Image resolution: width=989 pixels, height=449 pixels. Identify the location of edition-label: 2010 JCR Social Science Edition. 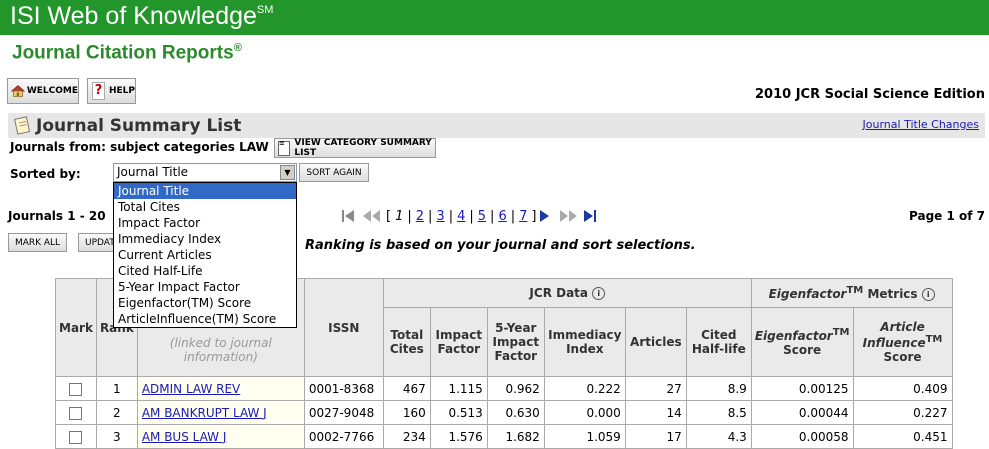
(870, 94).